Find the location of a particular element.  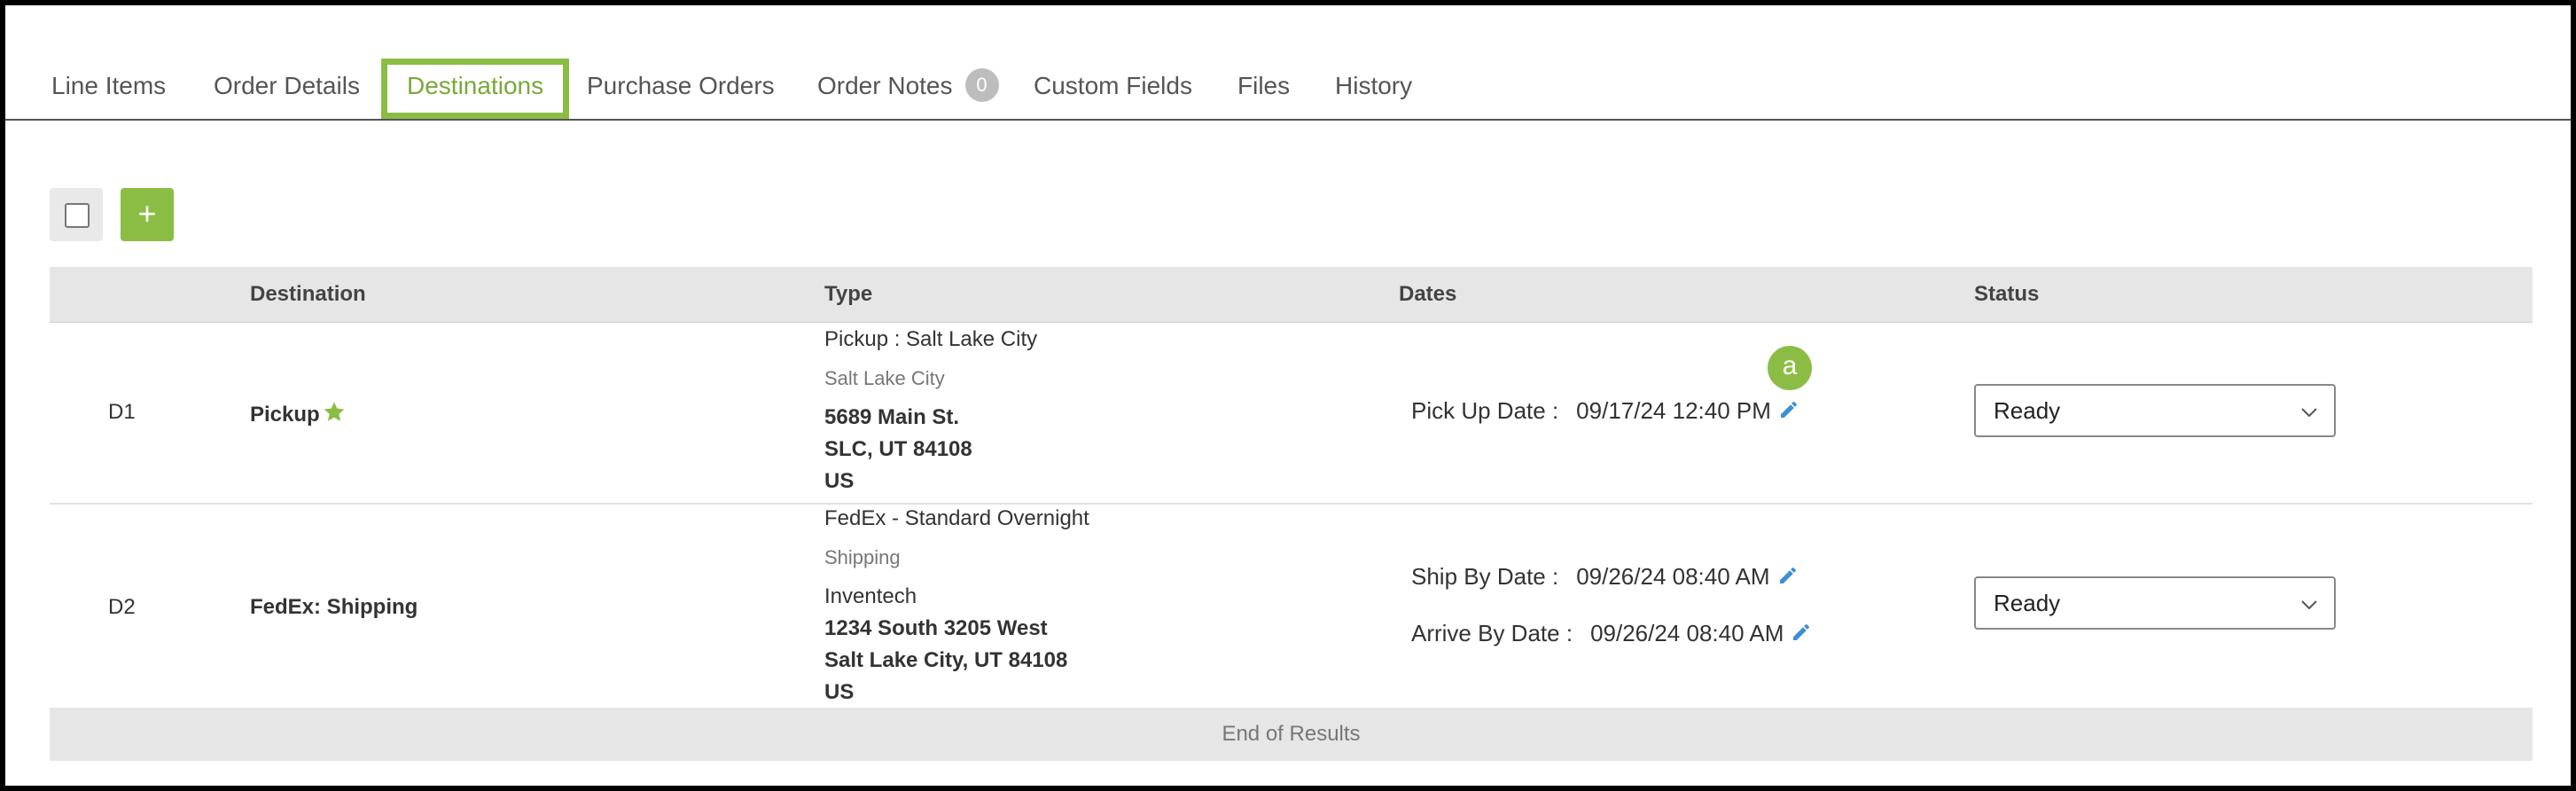

address-line-2: SLC, UT 84108 is located at coordinates (898, 449).